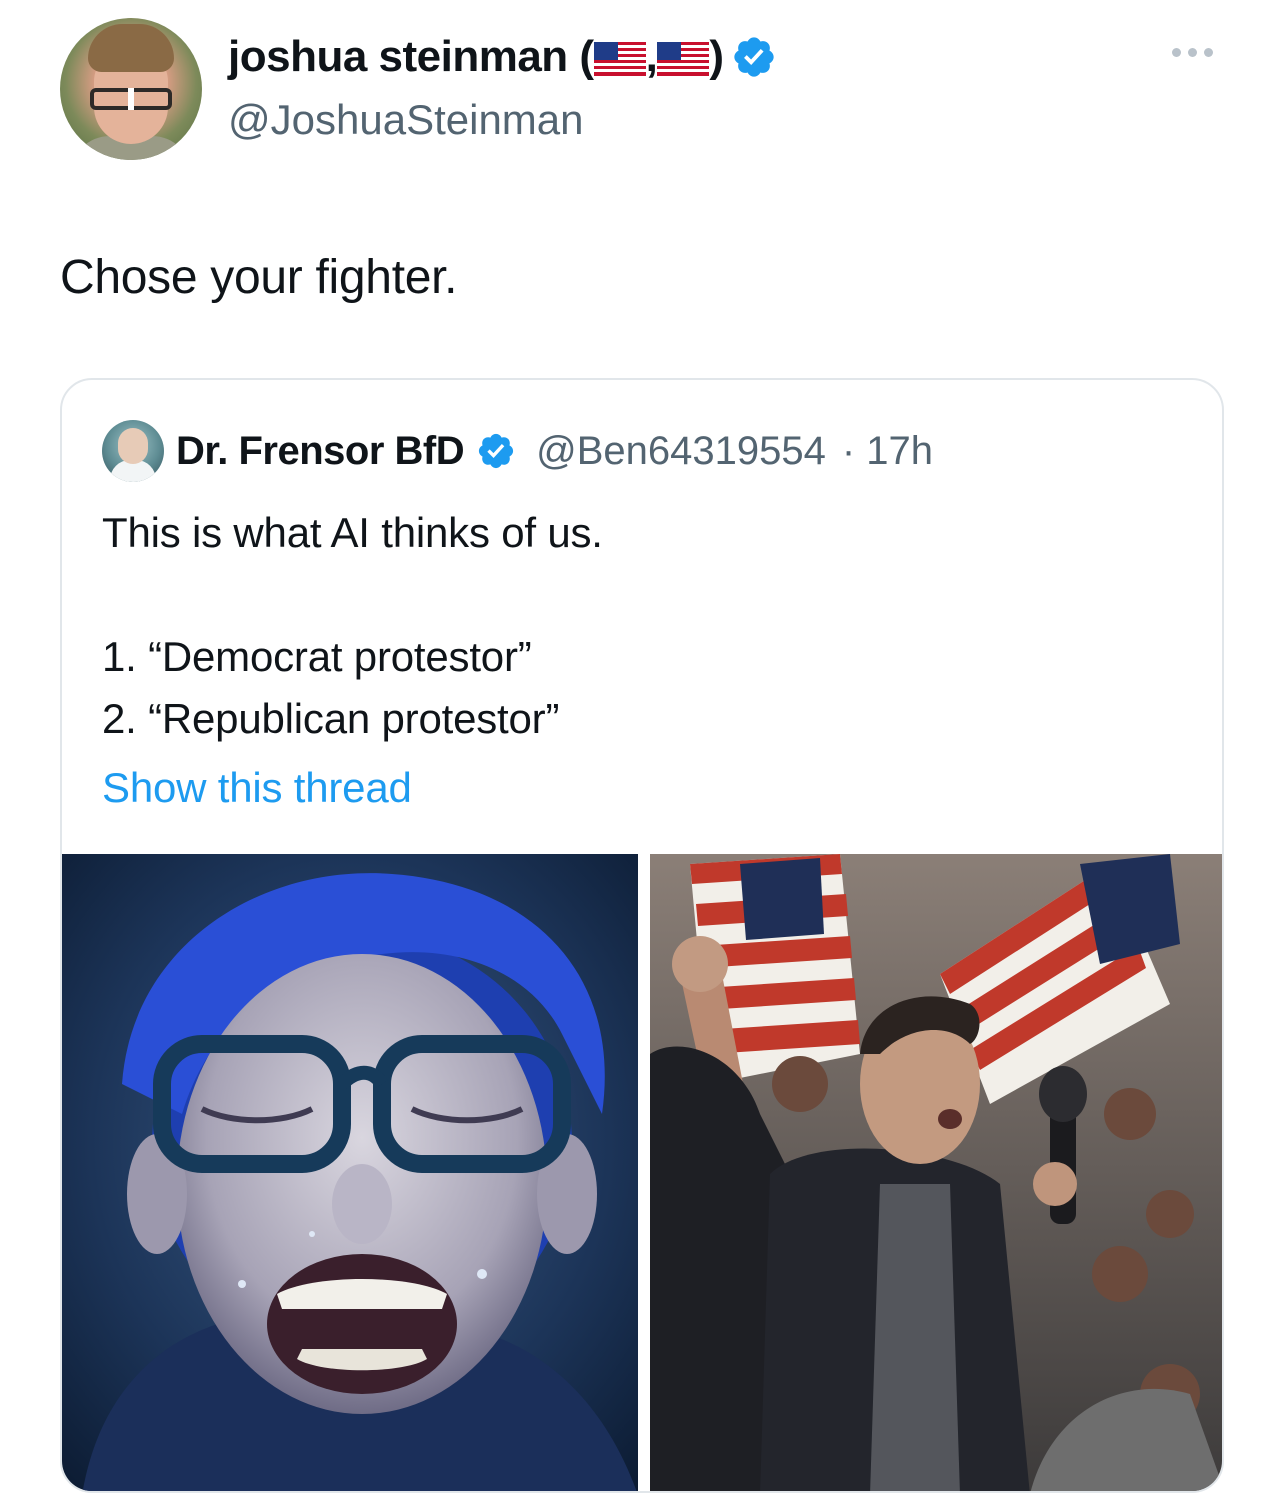 Image resolution: width=1284 pixels, height=1503 pixels. I want to click on quoted-author-avatar, so click(133, 451).